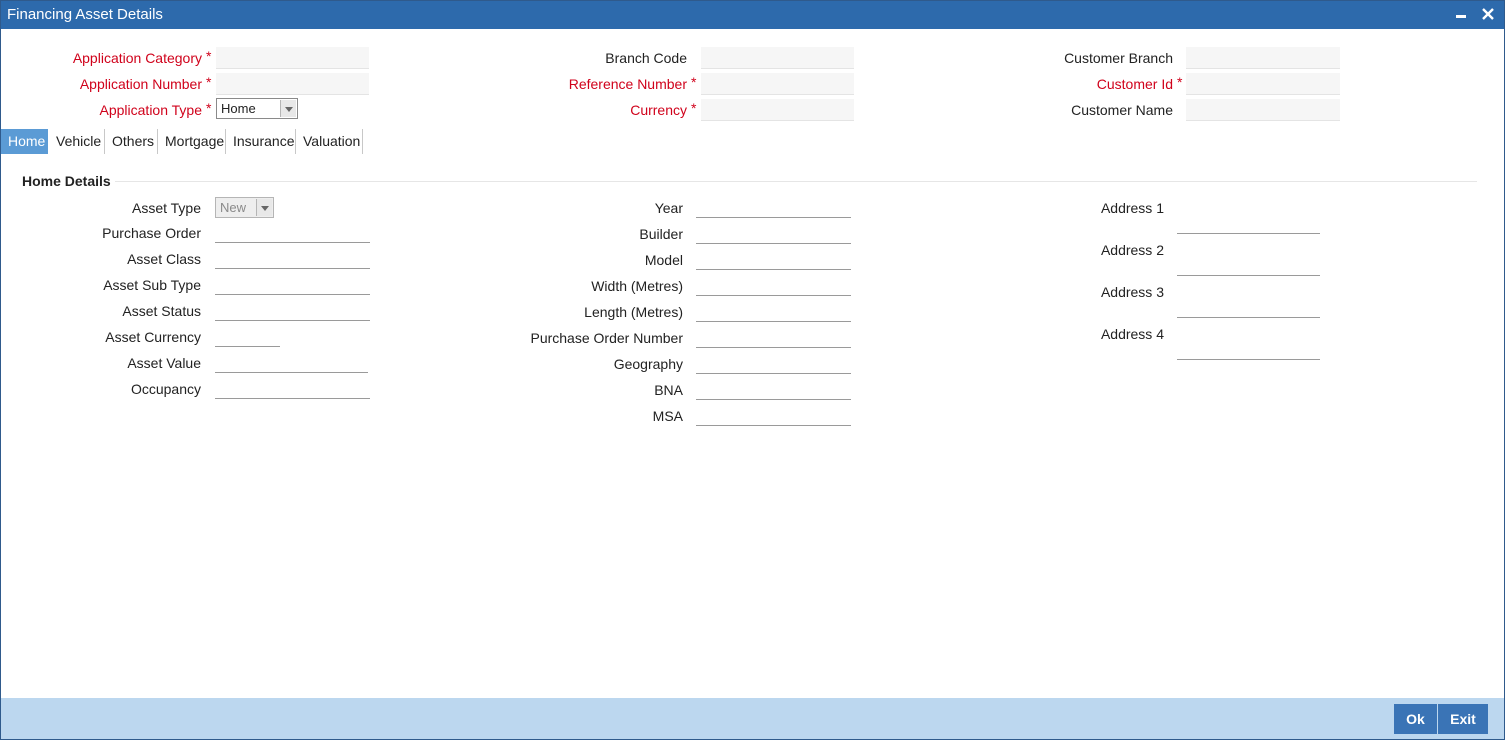  What do you see at coordinates (166, 208) in the screenshot?
I see `asset-type-label: Asset Type` at bounding box center [166, 208].